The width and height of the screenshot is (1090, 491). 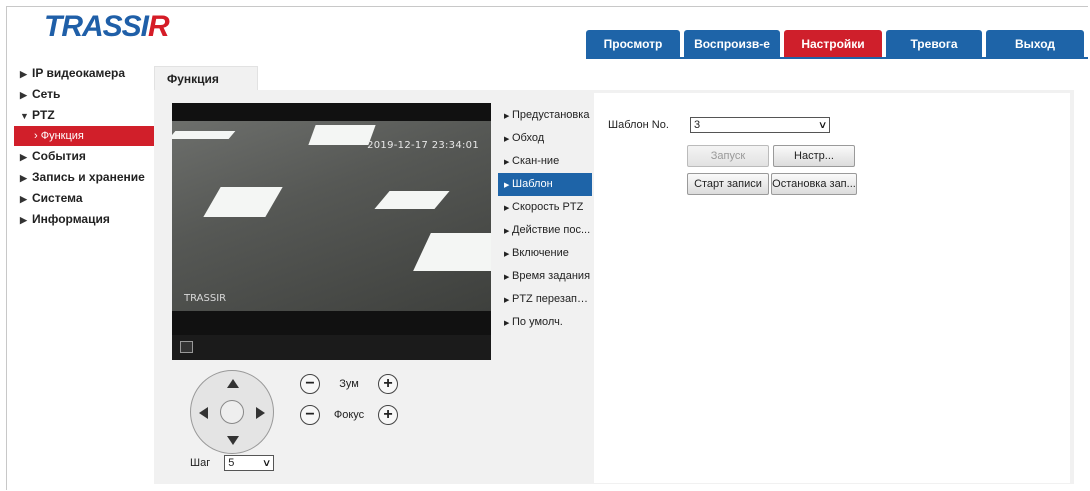 I want to click on chevron-right-icon: ›, so click(x=36, y=136).